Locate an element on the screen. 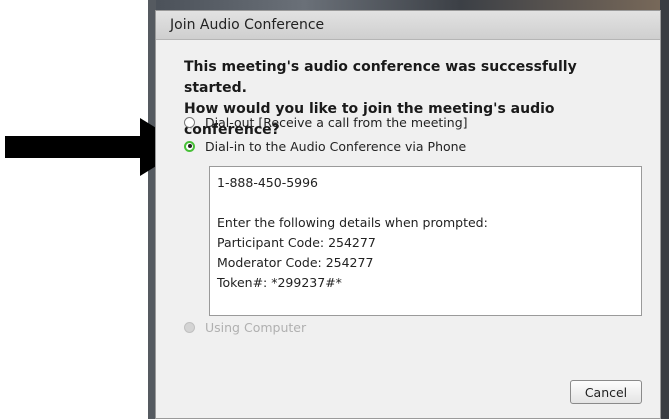  dial-in-radio is located at coordinates (189, 146).